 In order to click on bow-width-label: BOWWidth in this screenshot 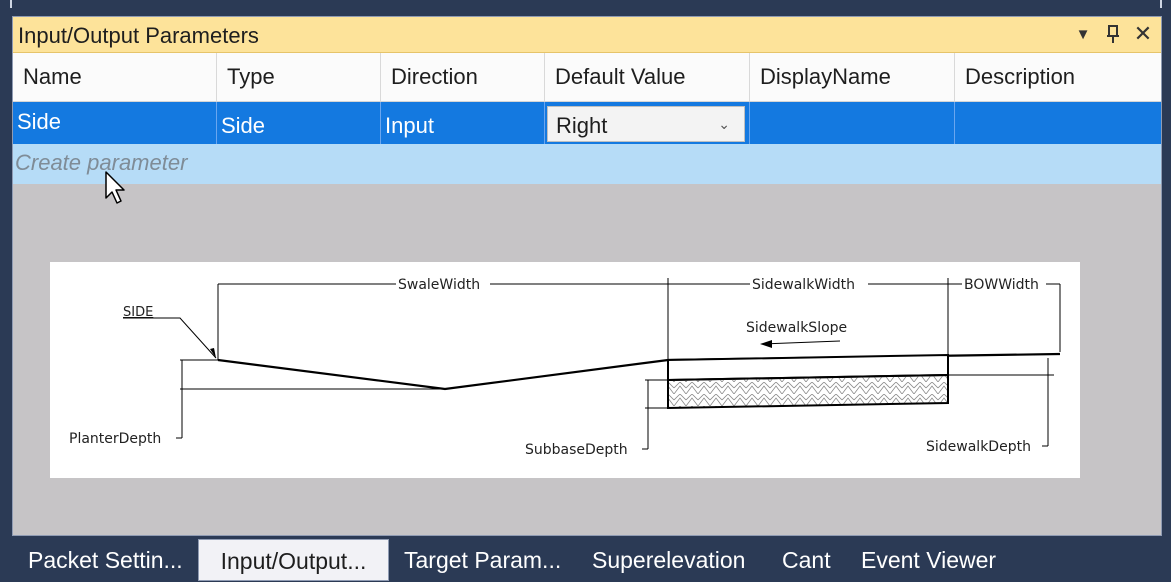, I will do `click(1001, 285)`.